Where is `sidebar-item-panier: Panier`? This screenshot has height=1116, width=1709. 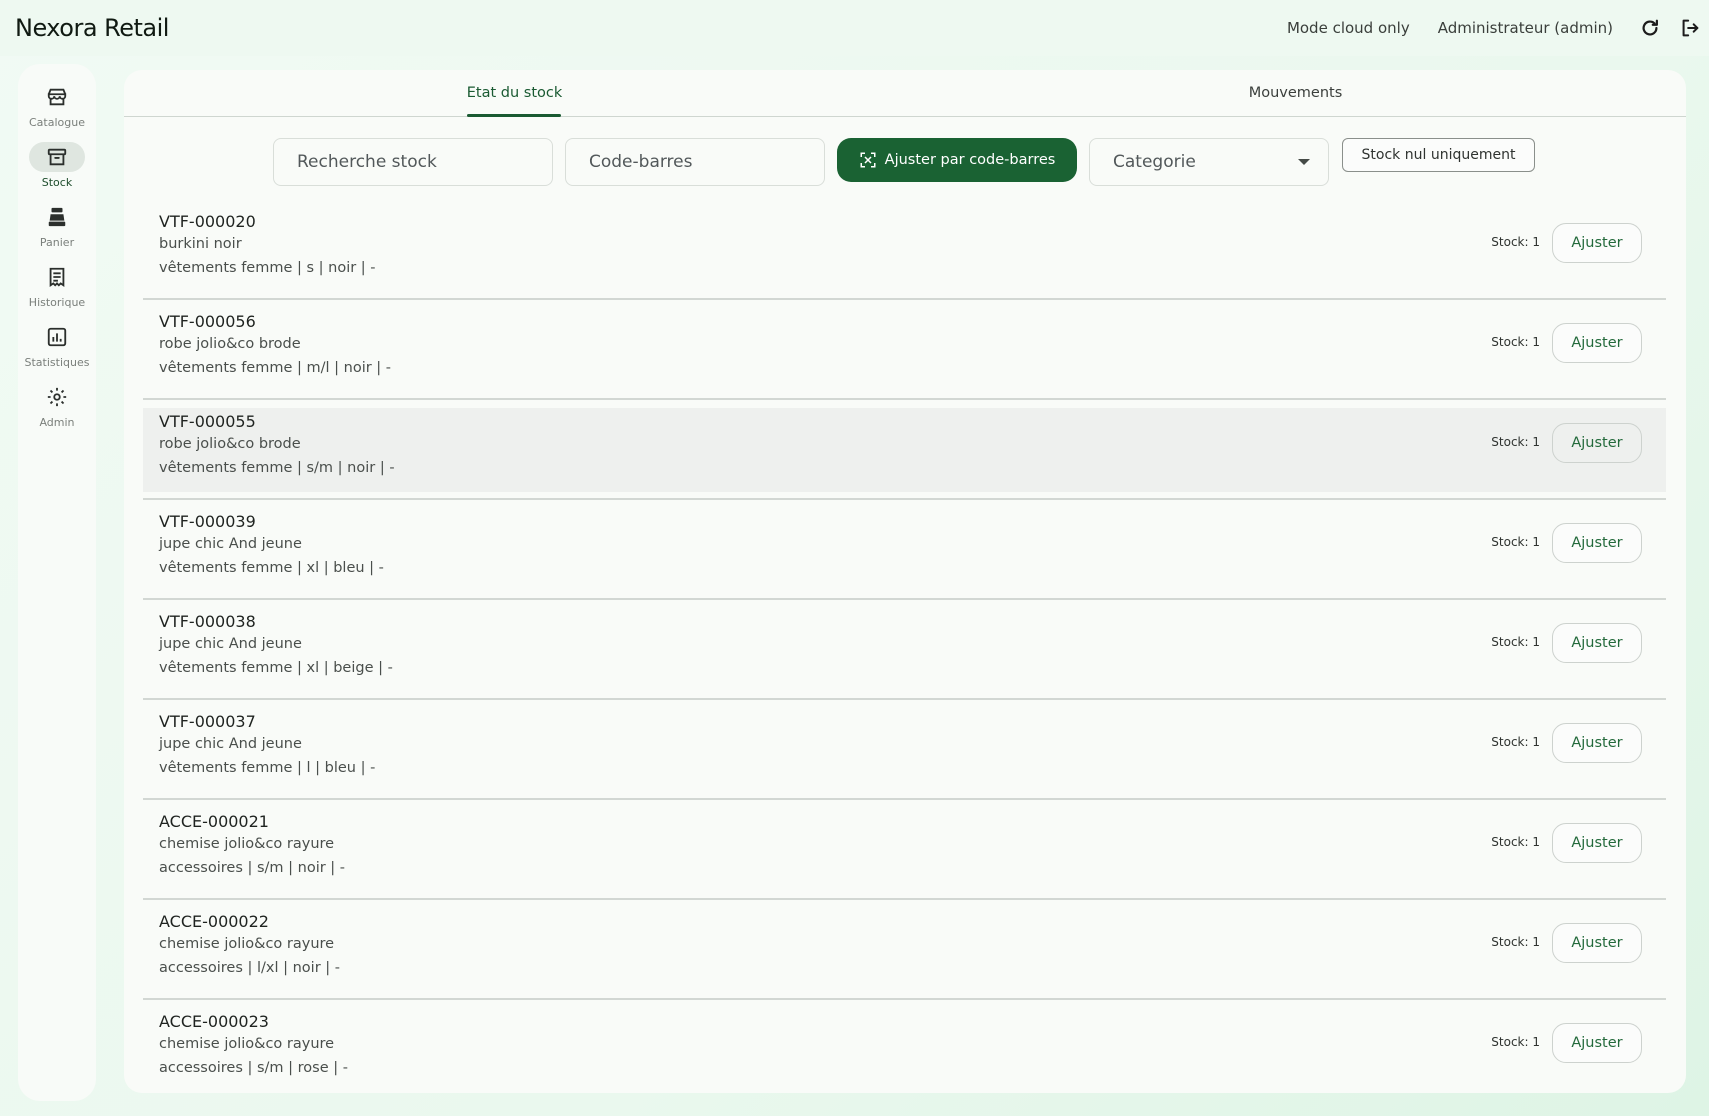
sidebar-item-panier: Panier is located at coordinates (57, 232).